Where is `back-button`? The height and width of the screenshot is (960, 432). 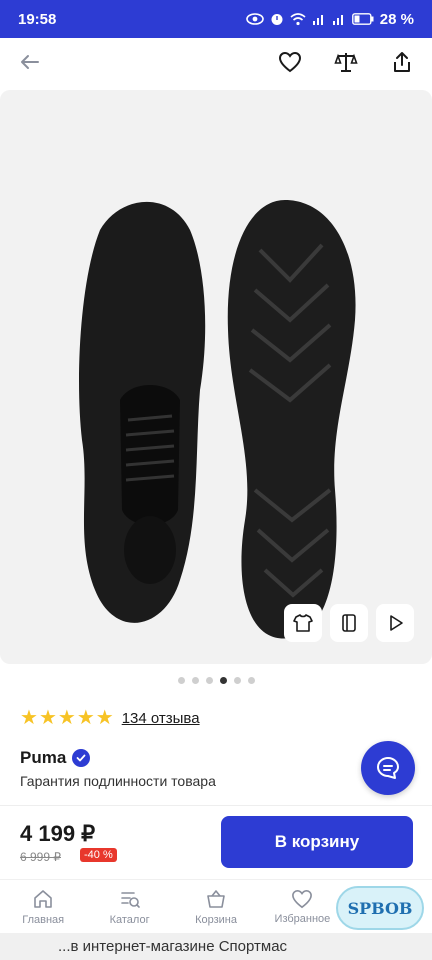
back-button is located at coordinates (30, 62).